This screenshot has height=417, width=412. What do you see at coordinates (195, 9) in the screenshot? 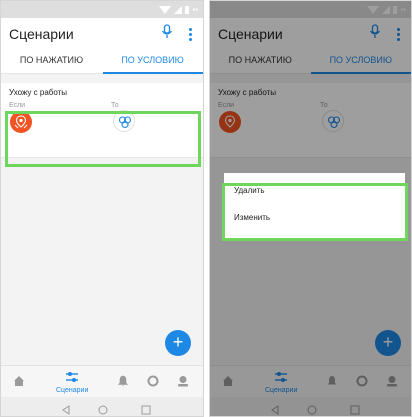
I see `clock-icon: ▪▪` at bounding box center [195, 9].